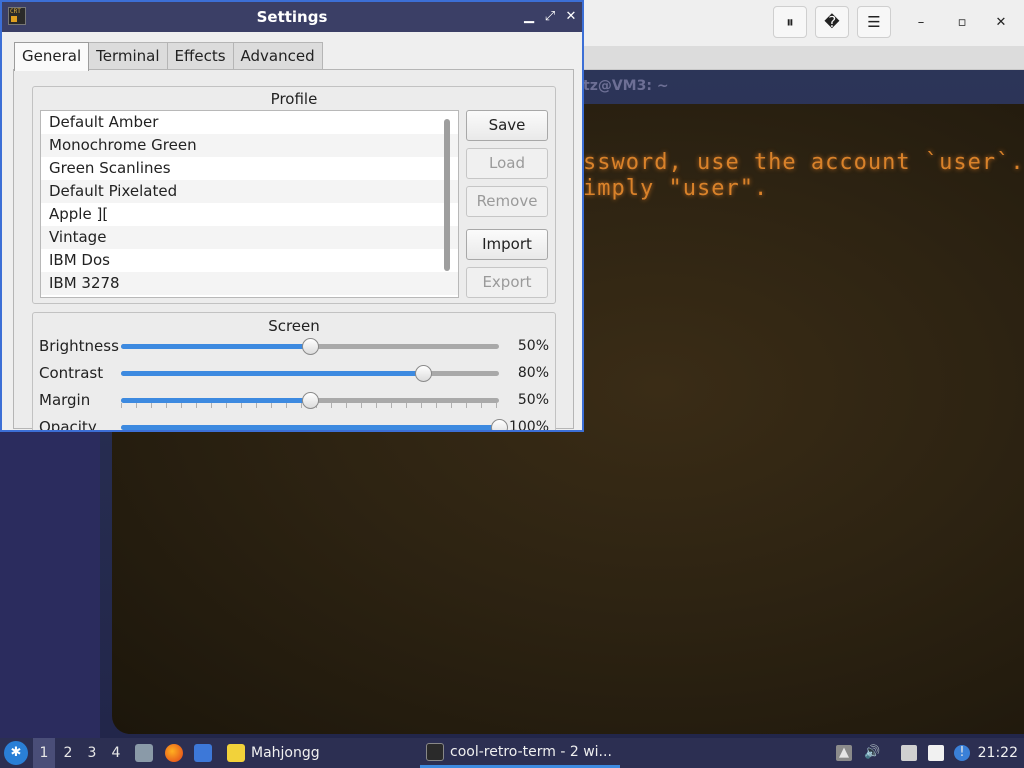  I want to click on desktop-icon, so click(203, 753).